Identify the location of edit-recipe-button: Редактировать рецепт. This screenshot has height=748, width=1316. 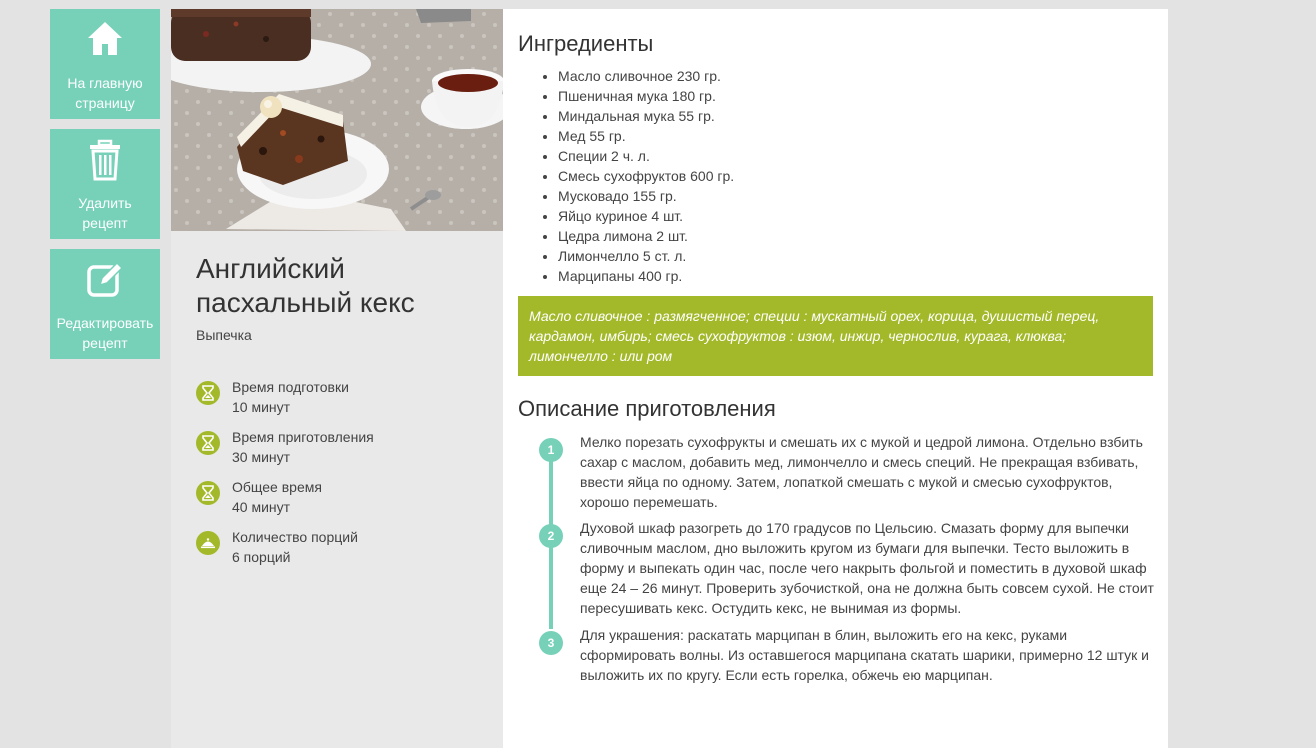
(105, 304).